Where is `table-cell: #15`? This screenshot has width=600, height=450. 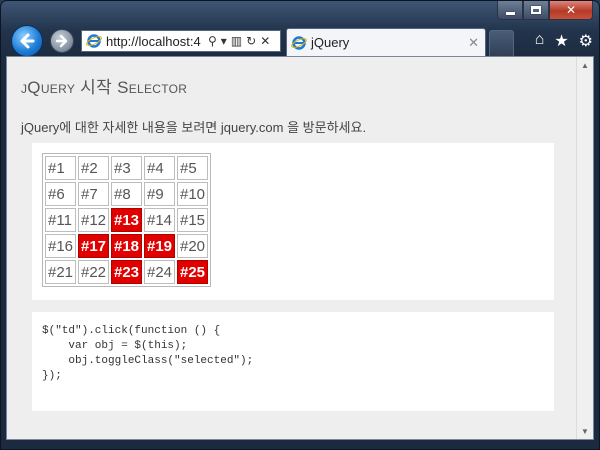
table-cell: #15 is located at coordinates (192, 220).